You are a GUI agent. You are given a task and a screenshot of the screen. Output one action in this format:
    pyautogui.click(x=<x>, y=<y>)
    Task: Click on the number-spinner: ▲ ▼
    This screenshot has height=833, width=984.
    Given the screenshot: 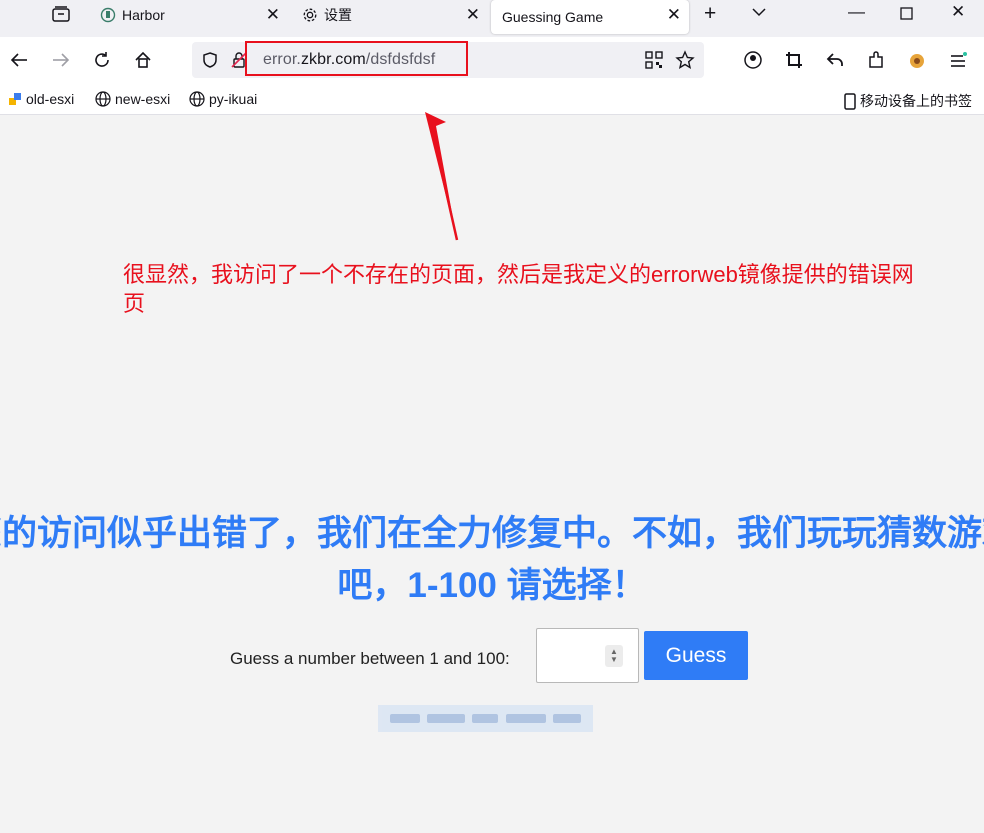 What is the action you would take?
    pyautogui.click(x=614, y=656)
    